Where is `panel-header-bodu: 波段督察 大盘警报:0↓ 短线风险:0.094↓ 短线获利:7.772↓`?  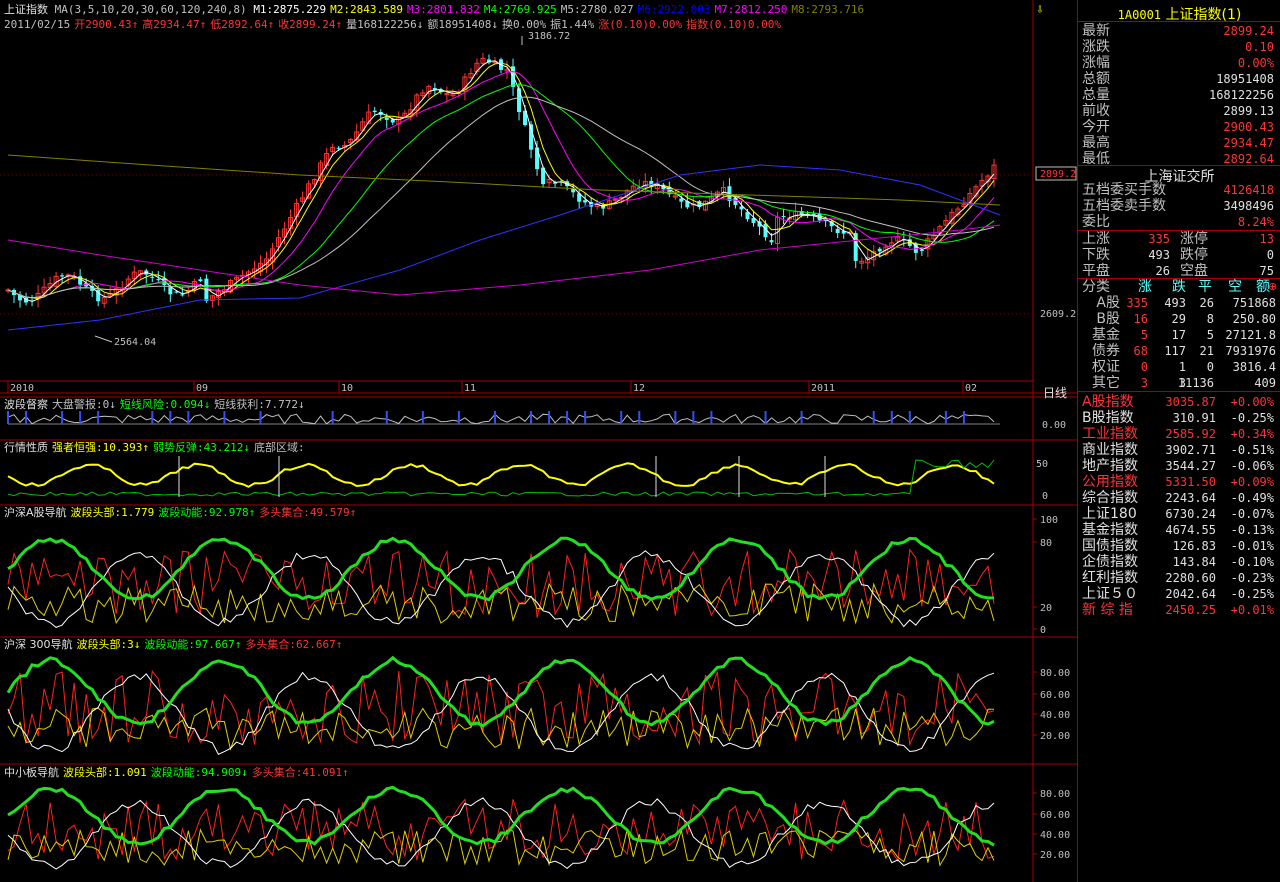 panel-header-bodu: 波段督察 大盘警报:0↓ 短线风险:0.094↓ 短线获利:7.772↓ is located at coordinates (156, 404).